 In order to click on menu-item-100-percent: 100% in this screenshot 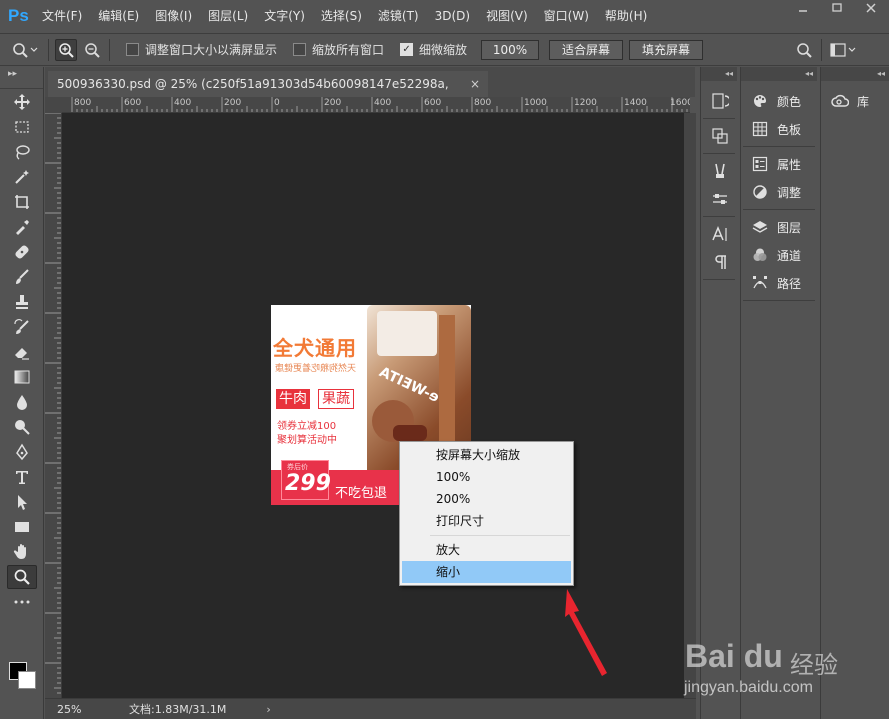, I will do `click(486, 477)`.